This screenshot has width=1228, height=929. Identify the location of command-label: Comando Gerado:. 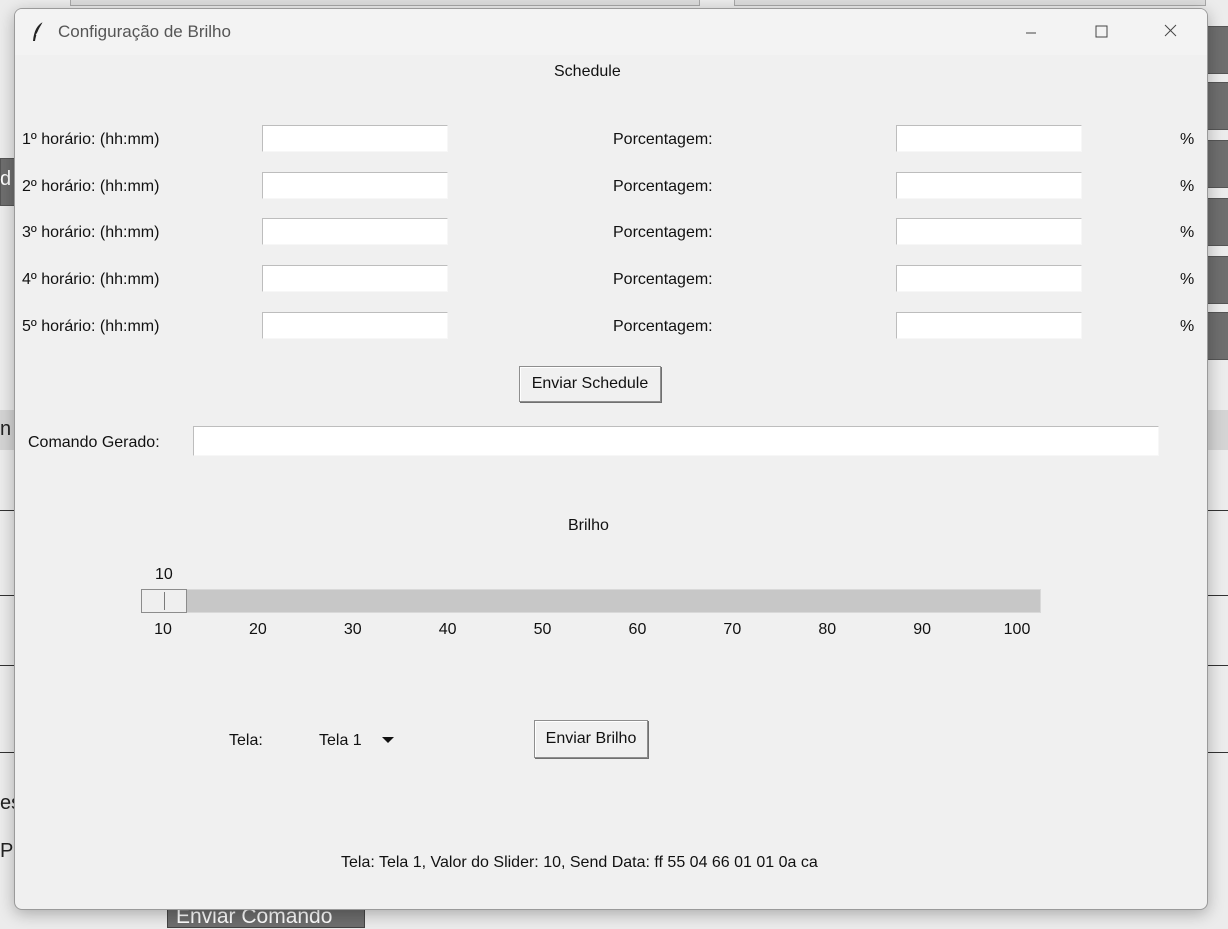
(94, 442).